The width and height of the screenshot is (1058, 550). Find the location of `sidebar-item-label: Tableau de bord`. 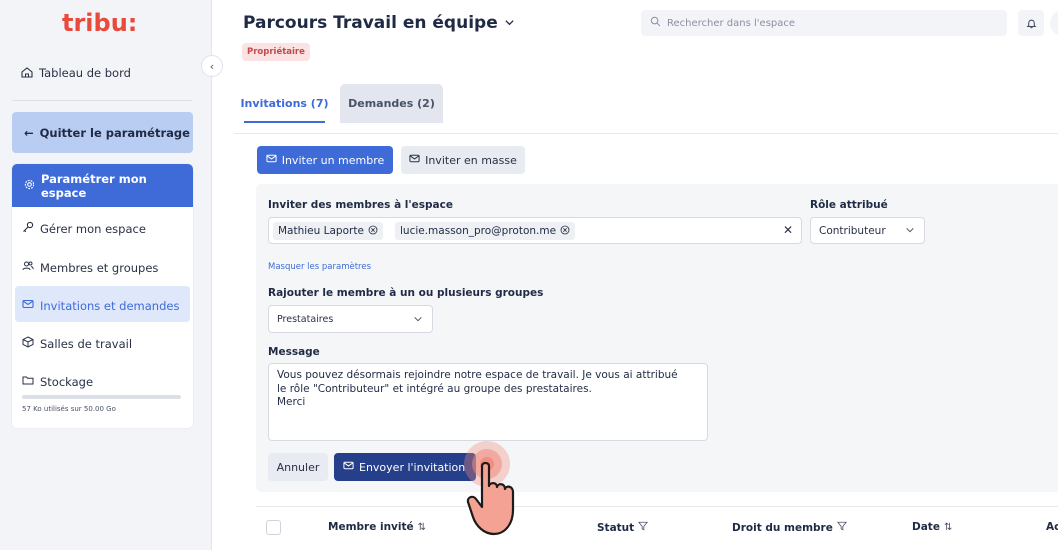

sidebar-item-label: Tableau de bord is located at coordinates (85, 73).